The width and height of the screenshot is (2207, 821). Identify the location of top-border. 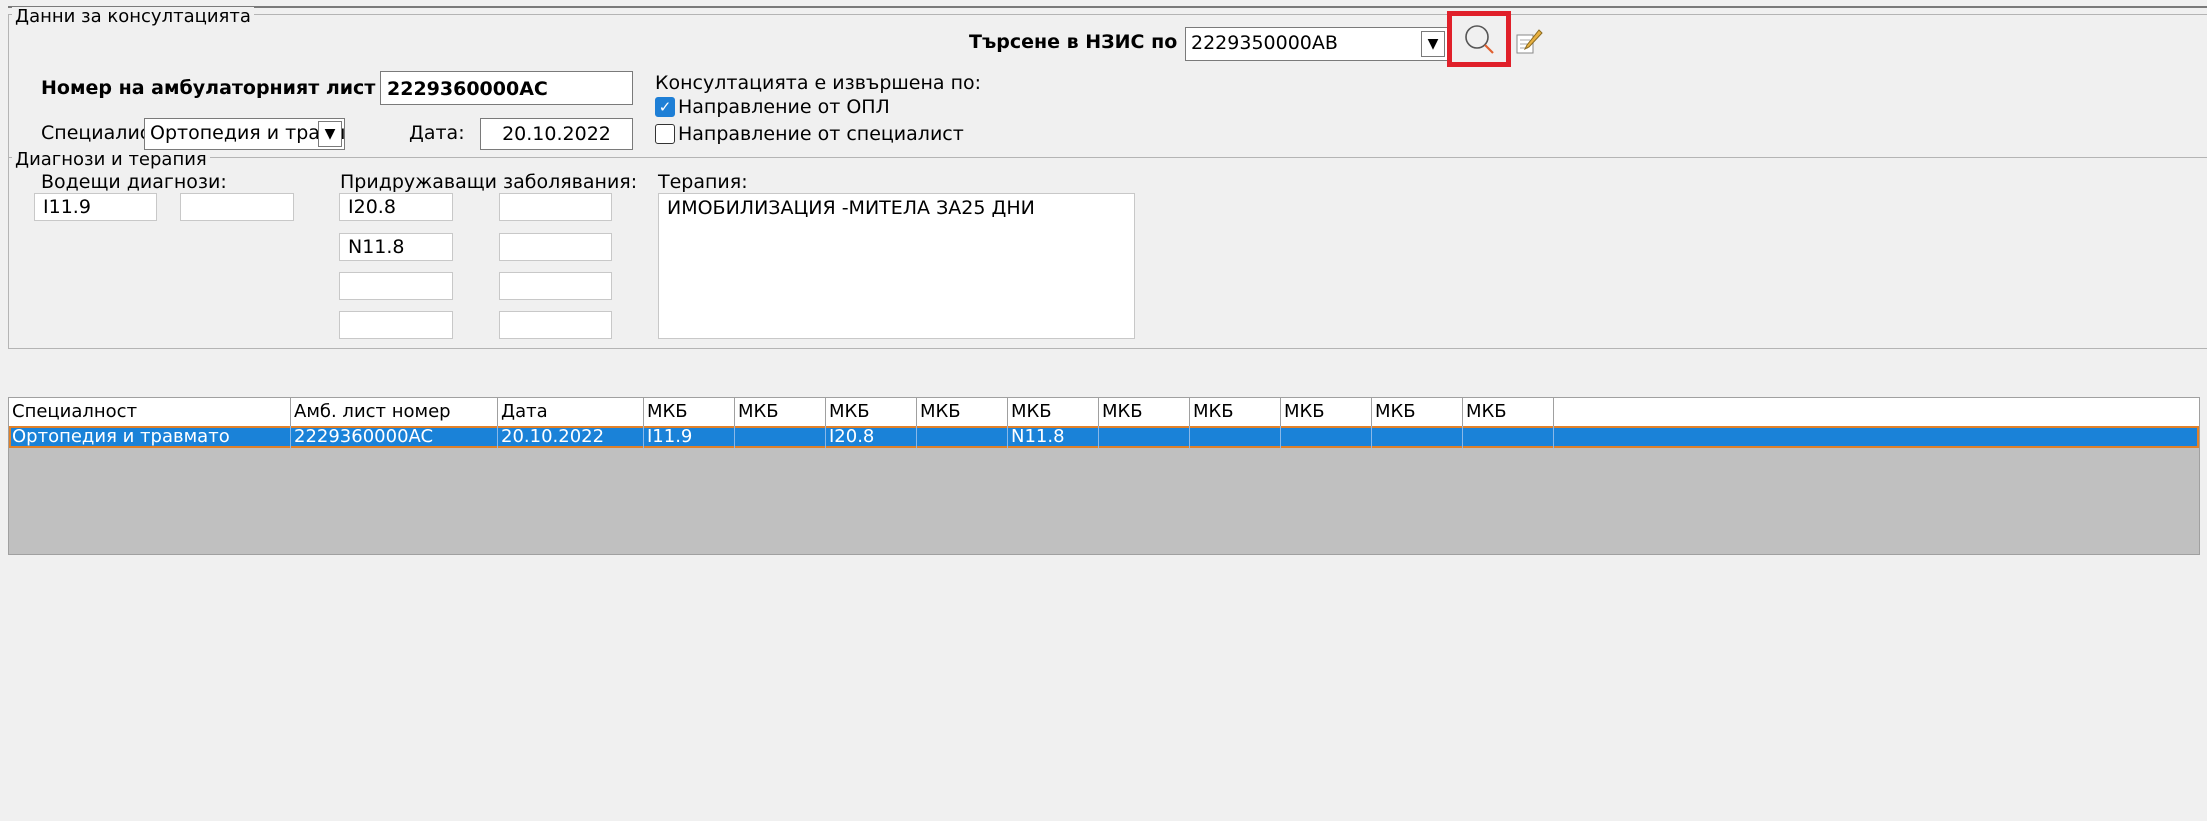
(1107, 7).